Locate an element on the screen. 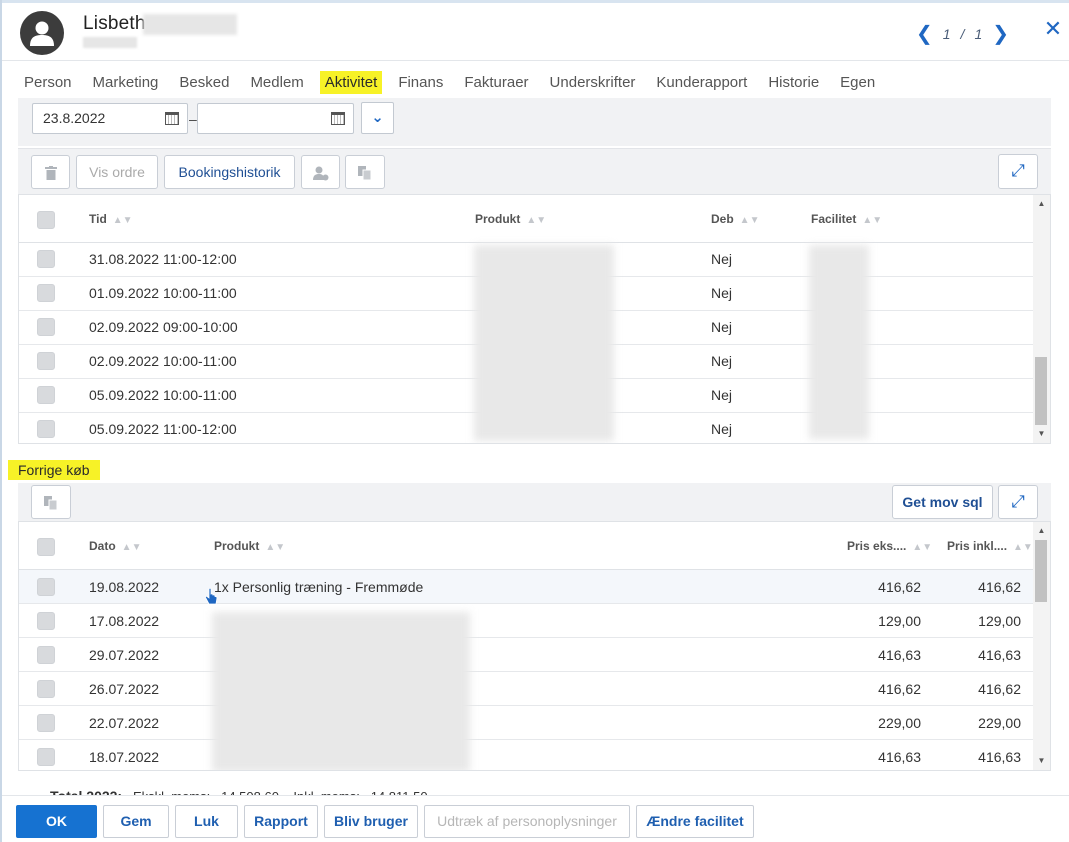 This screenshot has width=1069, height=842. table-row: 22.07.2022 229,00 229,00 is located at coordinates (526, 723).